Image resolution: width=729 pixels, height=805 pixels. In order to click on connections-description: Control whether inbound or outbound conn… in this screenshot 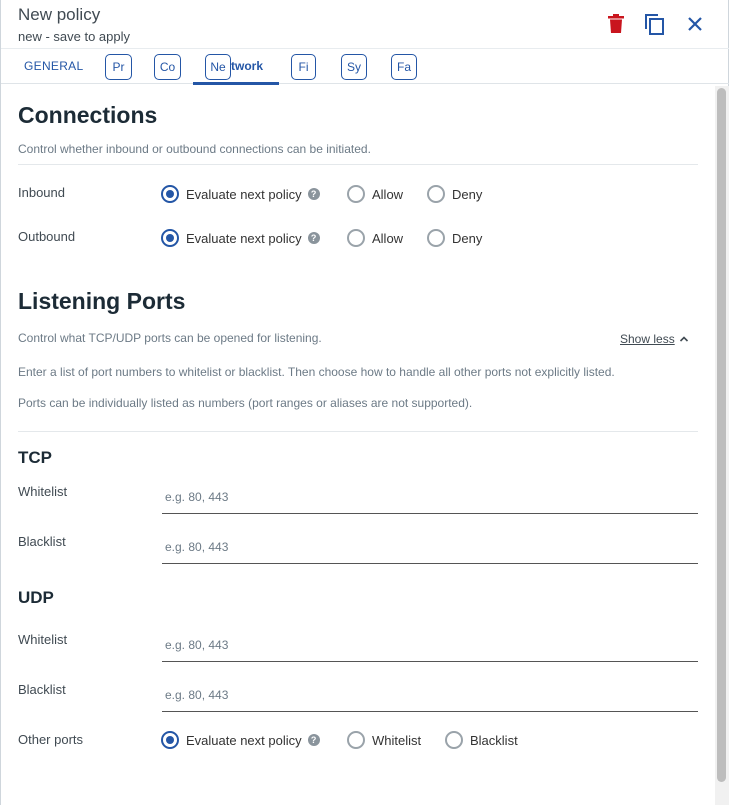, I will do `click(194, 149)`.